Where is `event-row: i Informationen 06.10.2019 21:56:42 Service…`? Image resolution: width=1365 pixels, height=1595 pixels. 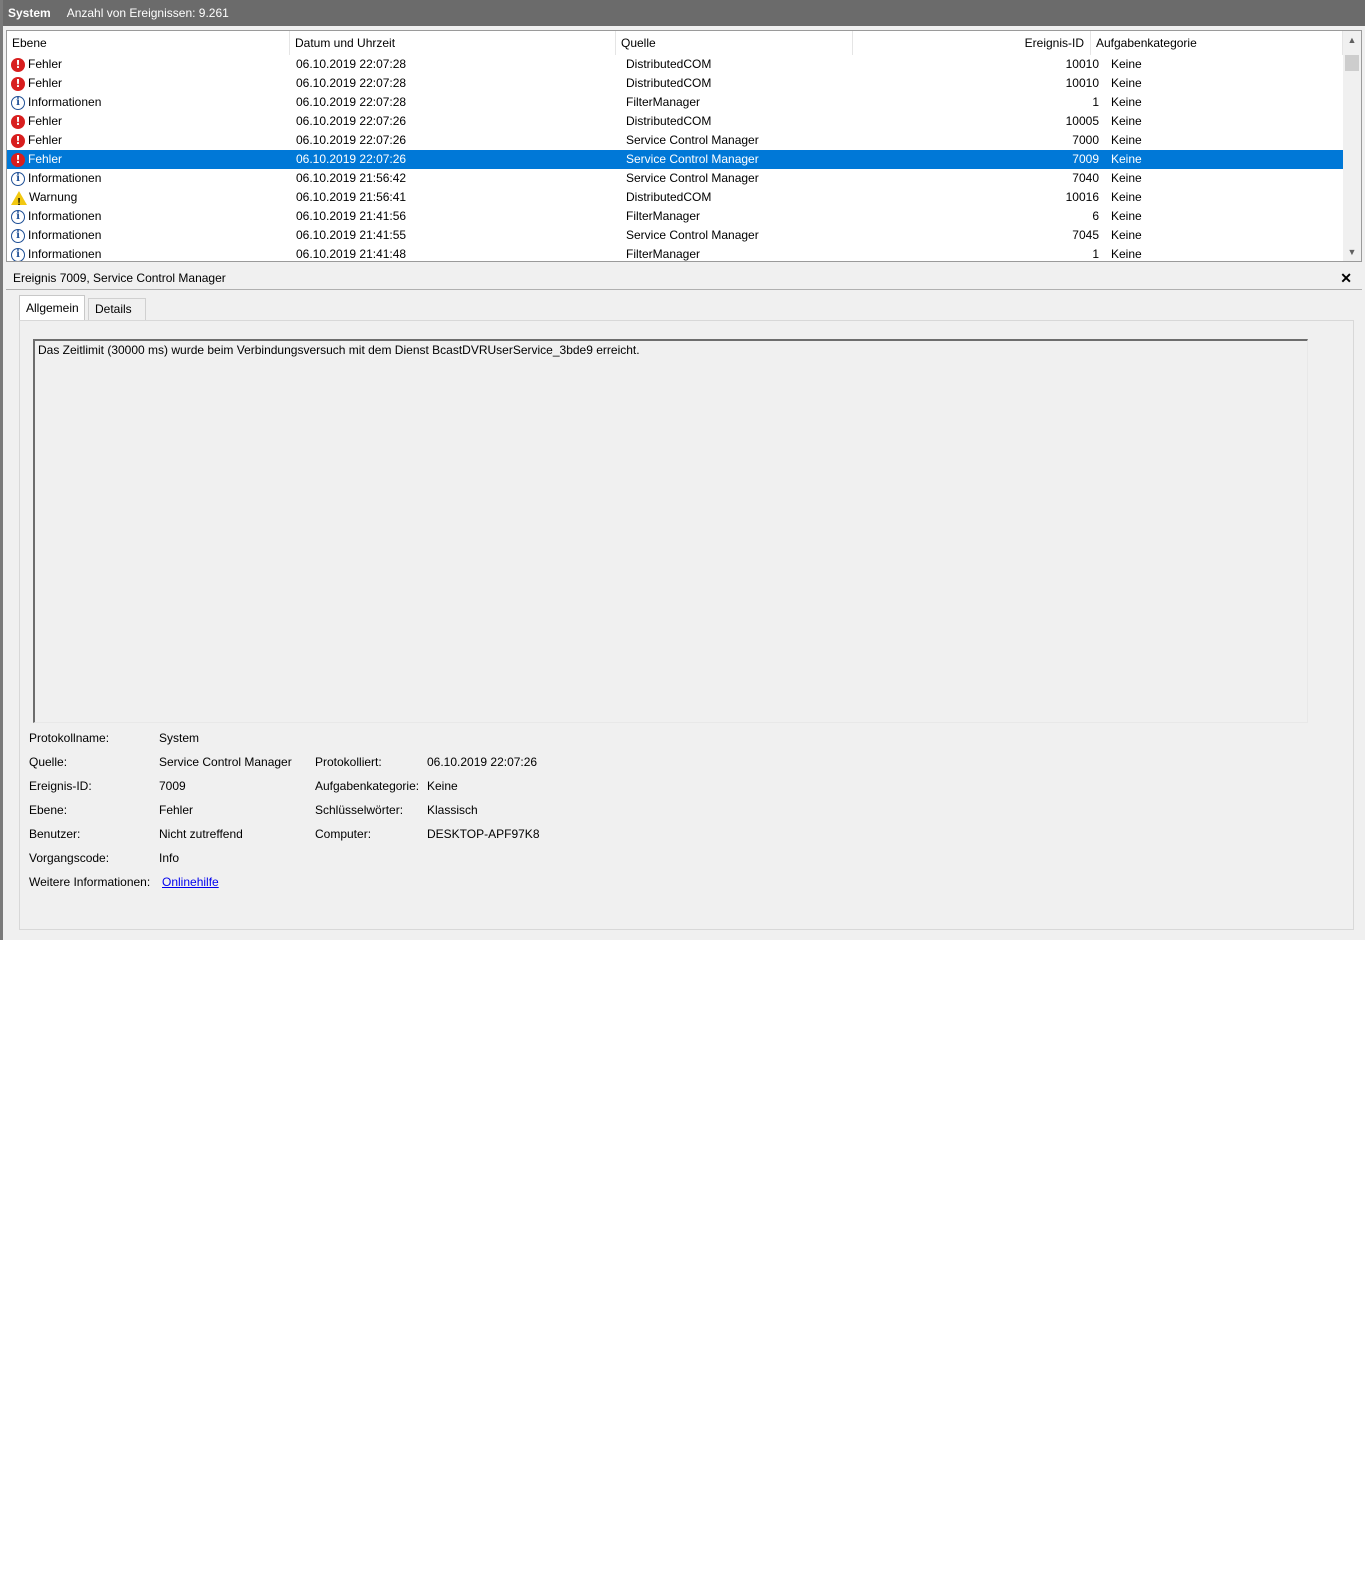 event-row: i Informationen 06.10.2019 21:56:42 Service… is located at coordinates (675, 178).